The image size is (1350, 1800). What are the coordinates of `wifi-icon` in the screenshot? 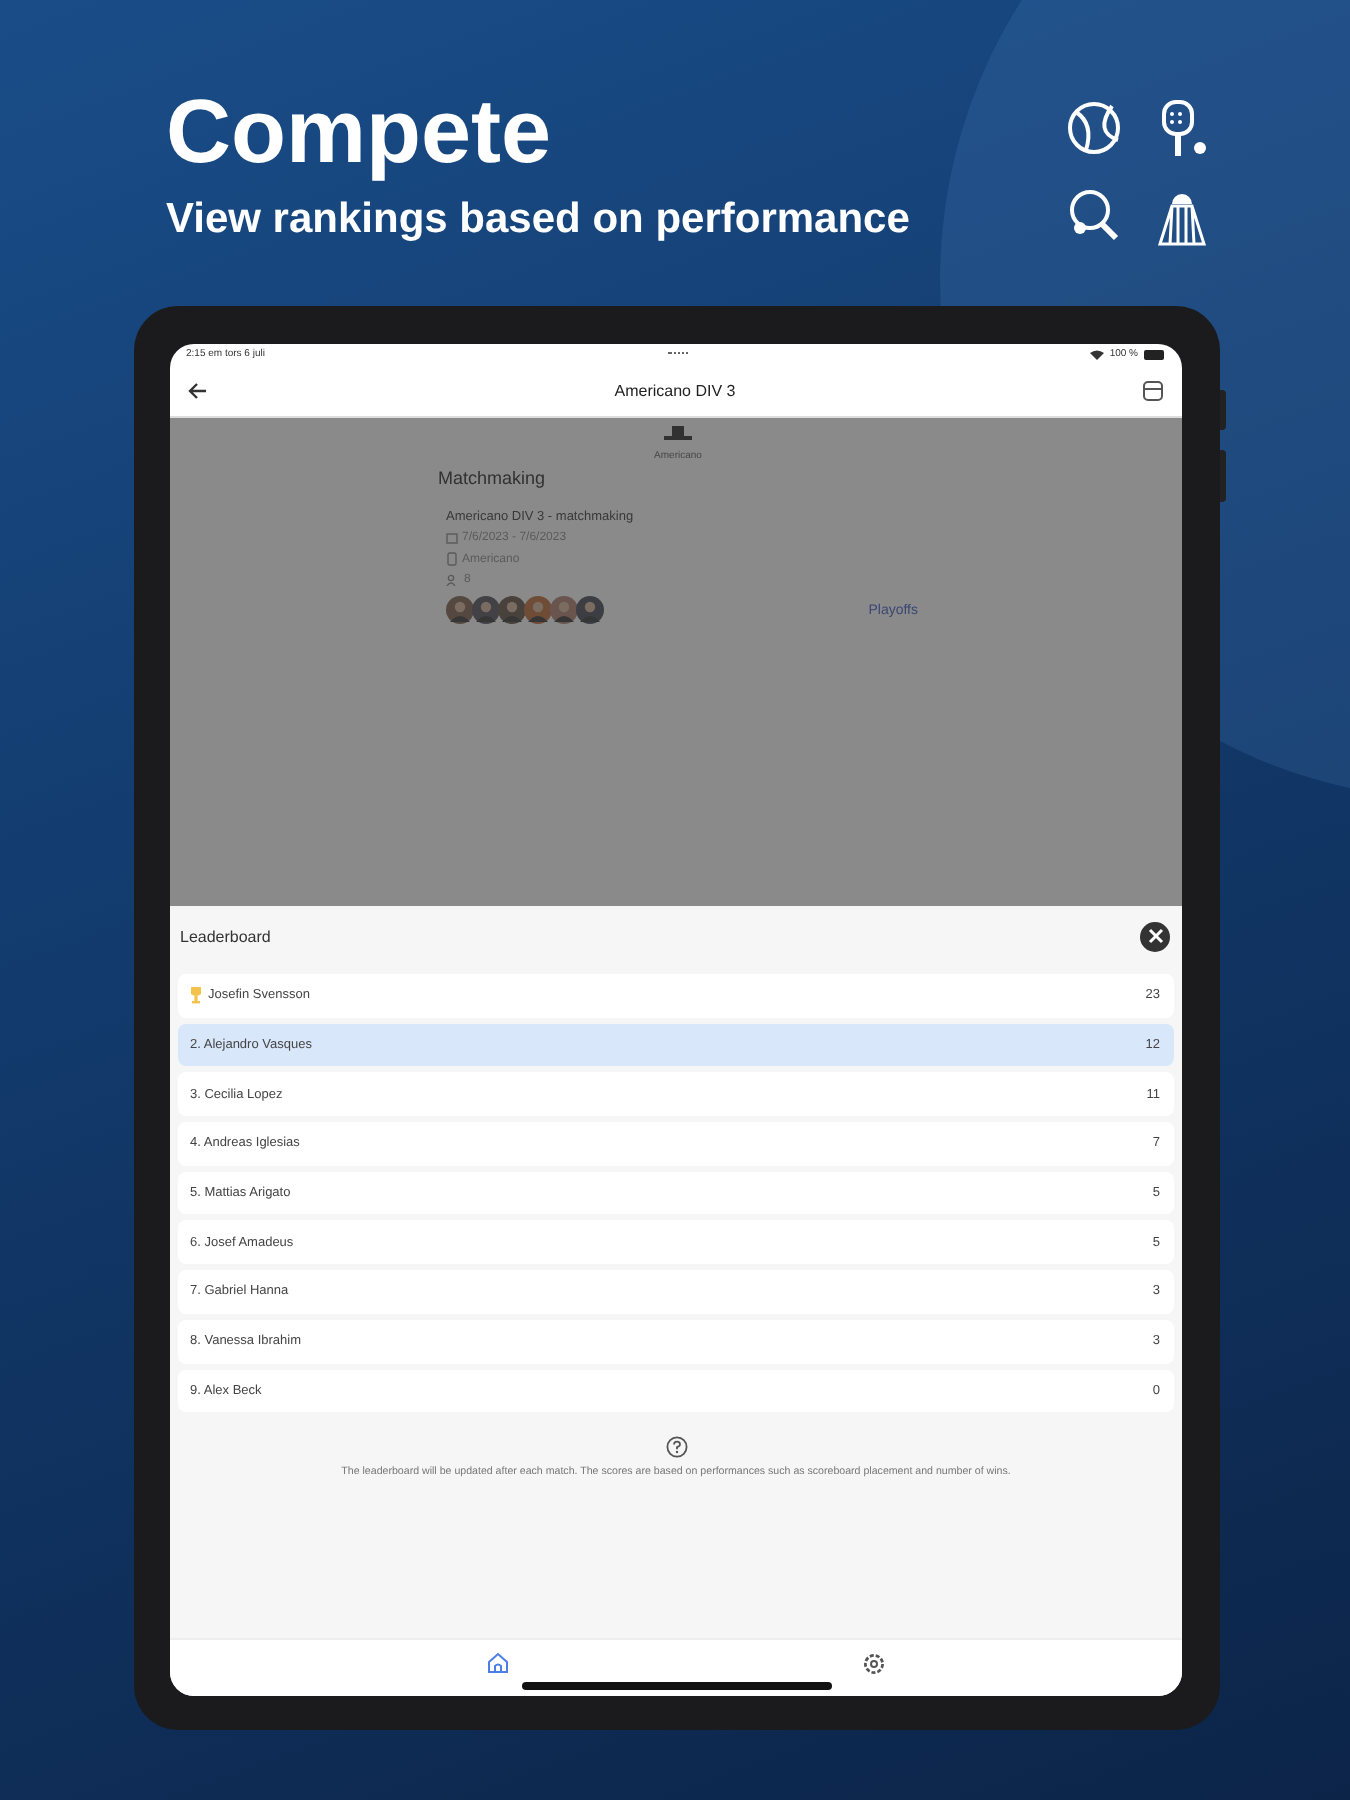 It's located at (1096, 354).